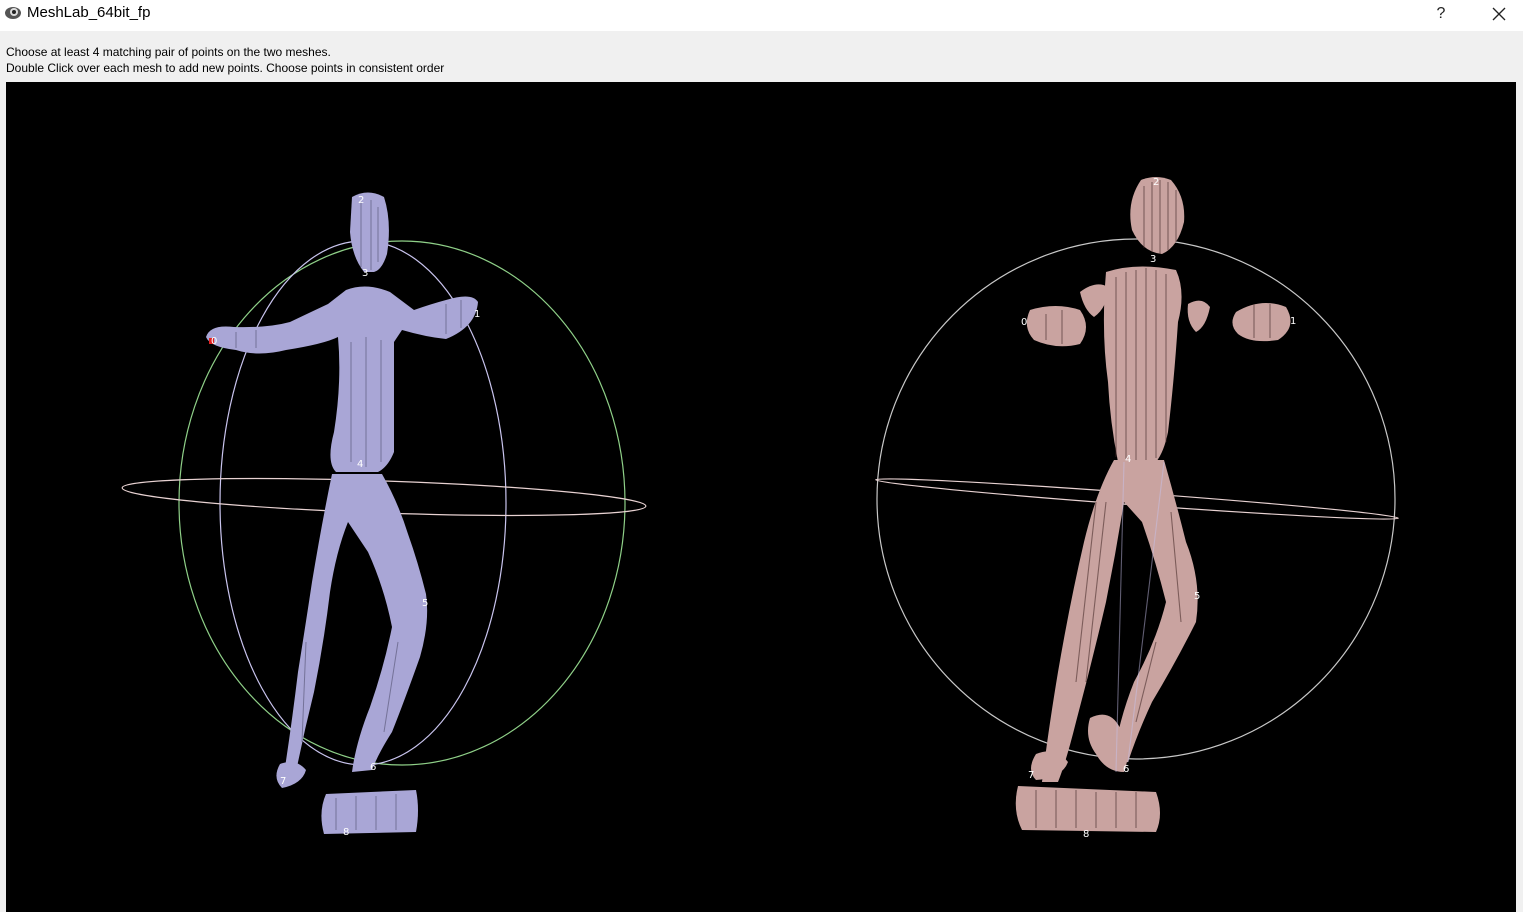 The width and height of the screenshot is (1523, 912). What do you see at coordinates (1293, 321) in the screenshot?
I see `right-point-1: 1` at bounding box center [1293, 321].